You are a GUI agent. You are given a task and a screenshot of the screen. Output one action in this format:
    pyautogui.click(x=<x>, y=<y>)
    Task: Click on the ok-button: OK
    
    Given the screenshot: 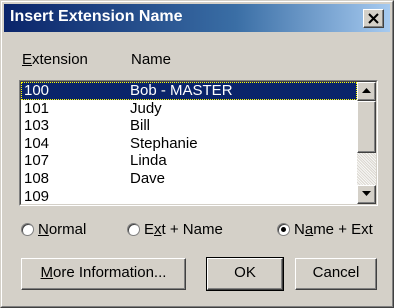 What is the action you would take?
    pyautogui.click(x=245, y=274)
    